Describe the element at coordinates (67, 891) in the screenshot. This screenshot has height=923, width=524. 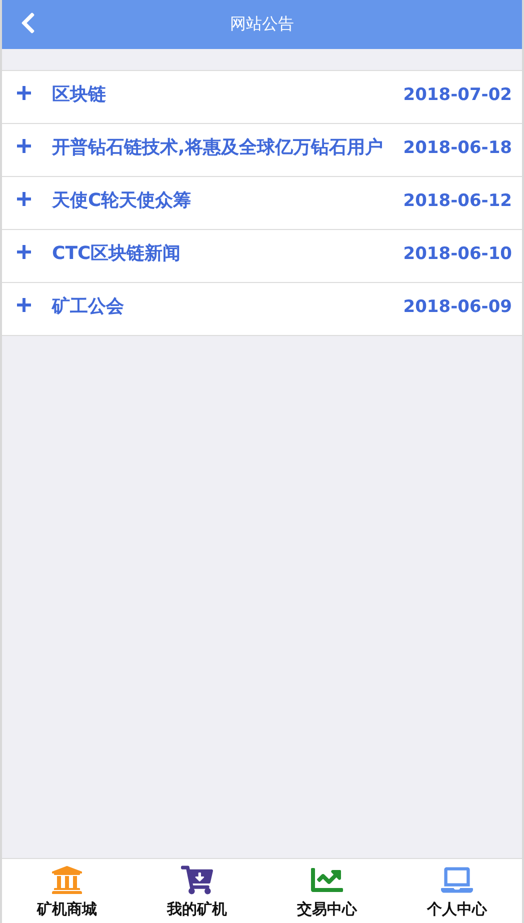
I see `tab-button: 矿机商城` at that location.